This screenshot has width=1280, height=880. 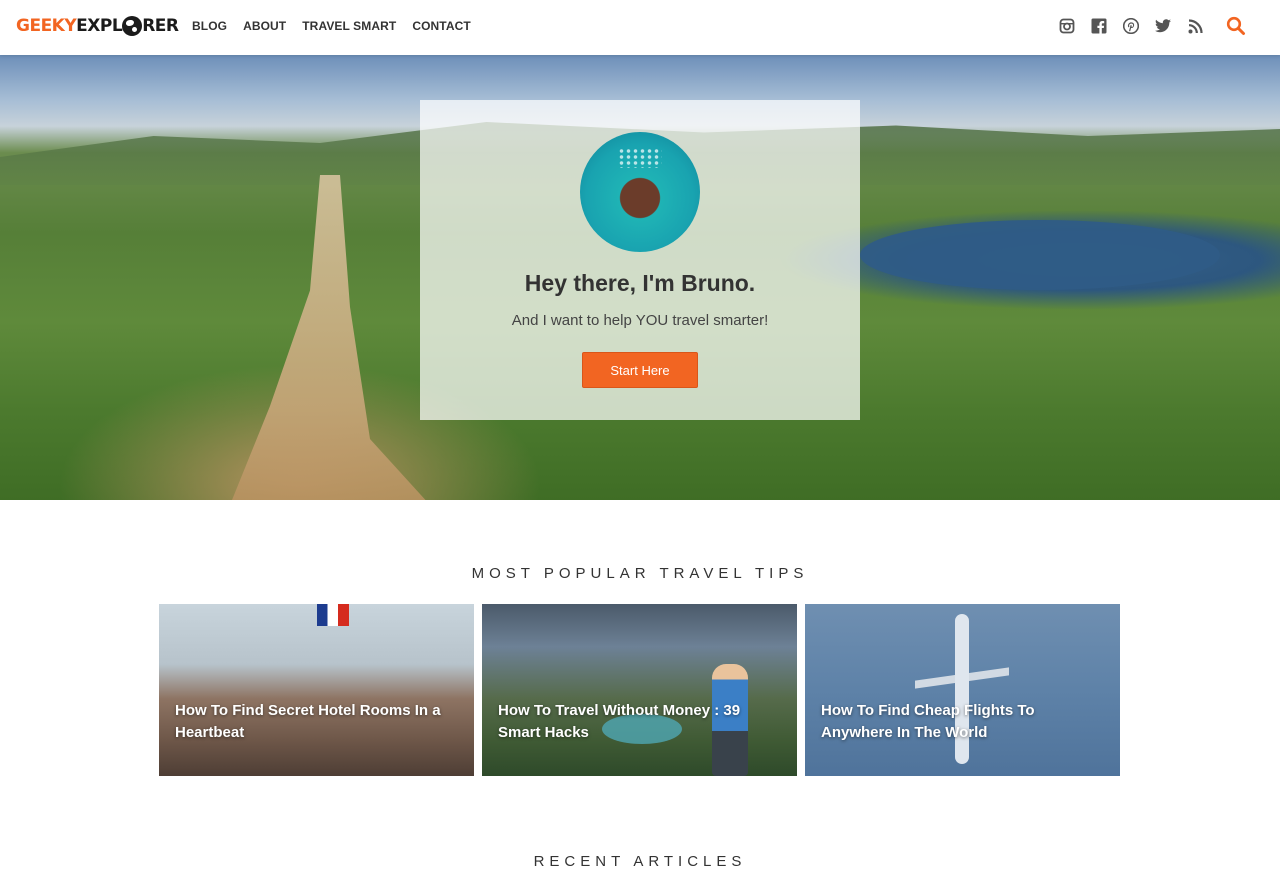 I want to click on popular-section-title: MOST POPULAR TRAVEL TIPS, so click(x=640, y=573).